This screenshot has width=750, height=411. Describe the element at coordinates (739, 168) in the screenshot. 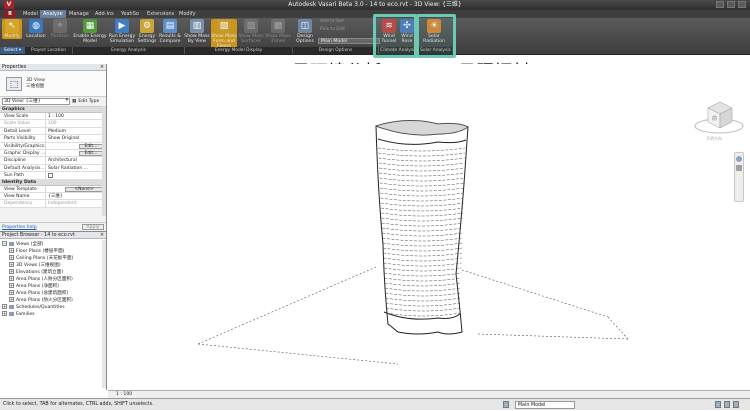

I see `zoom-icon` at that location.